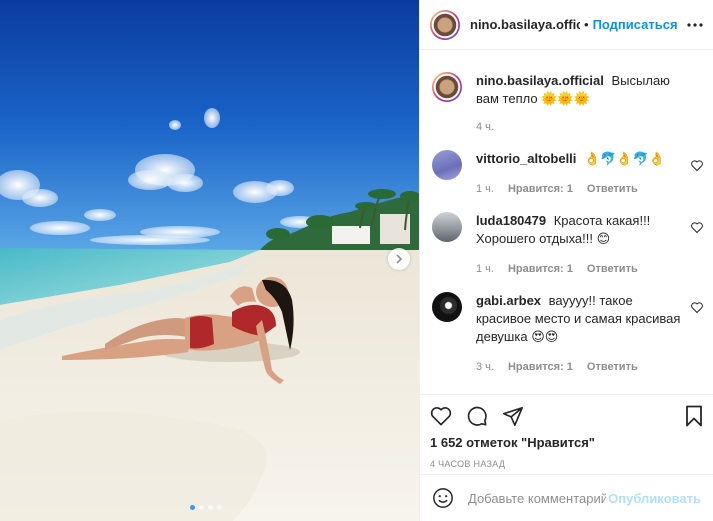 Image resolution: width=713 pixels, height=521 pixels. I want to click on likes-count: 1 652 отметок "Нравится", so click(566, 442).